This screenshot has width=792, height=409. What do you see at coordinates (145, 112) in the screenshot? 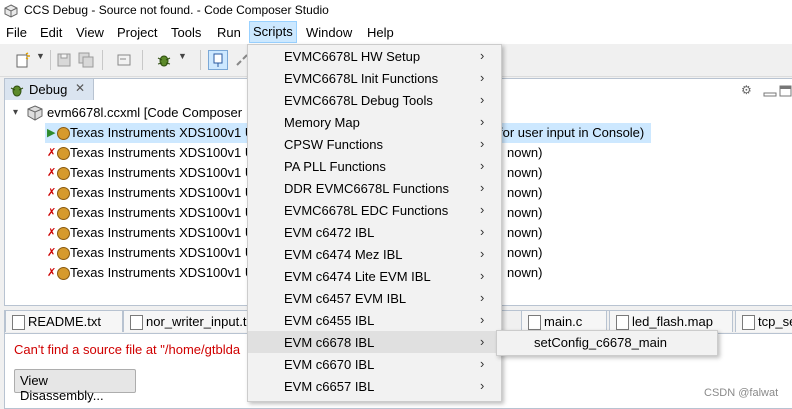
I see `tree-root-label: evm6678l.ccxml [Code Composer` at bounding box center [145, 112].